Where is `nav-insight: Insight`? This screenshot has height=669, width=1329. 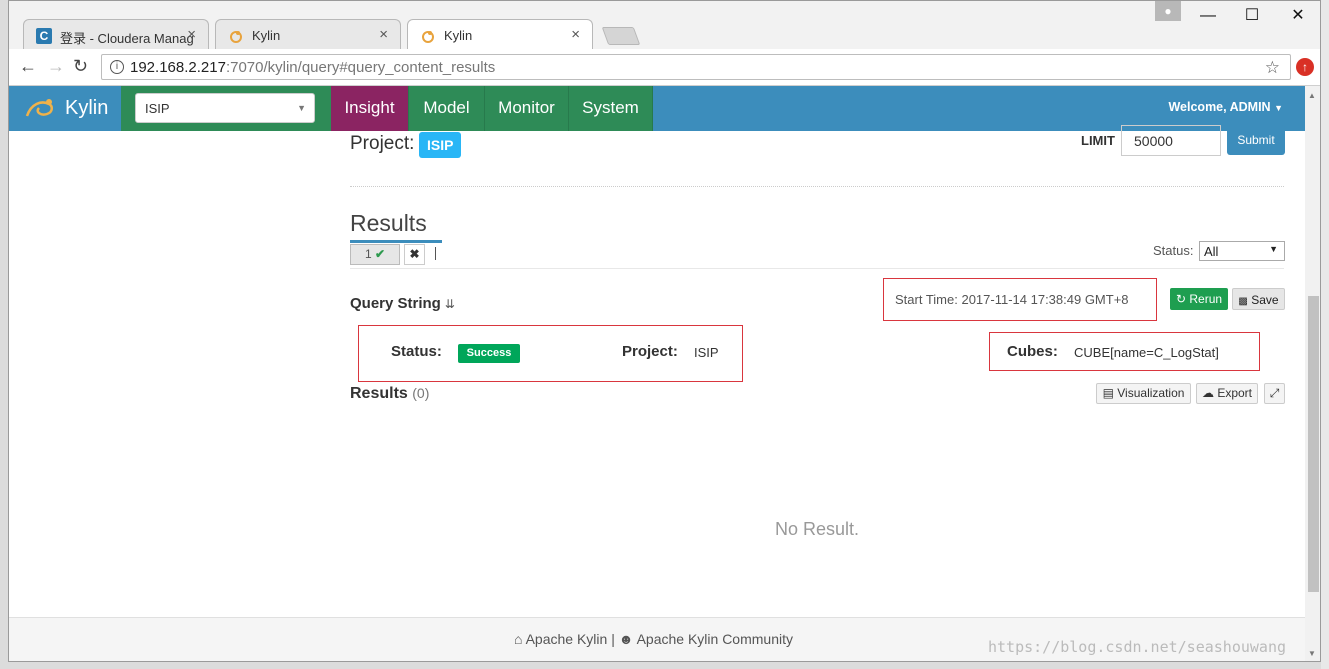 nav-insight: Insight is located at coordinates (370, 108).